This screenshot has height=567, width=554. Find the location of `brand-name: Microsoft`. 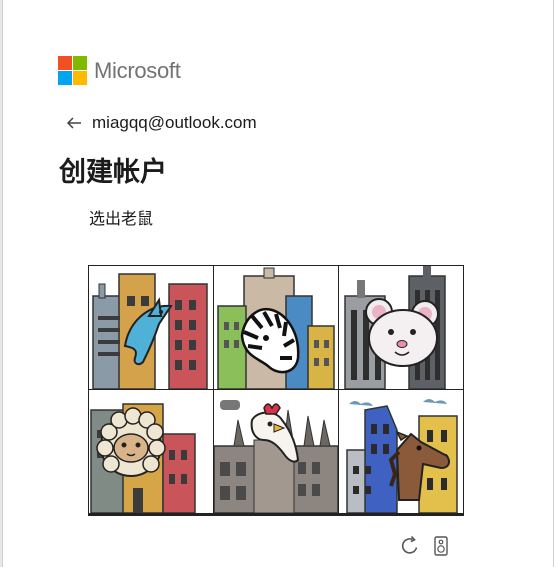

brand-name: Microsoft is located at coordinates (137, 70).